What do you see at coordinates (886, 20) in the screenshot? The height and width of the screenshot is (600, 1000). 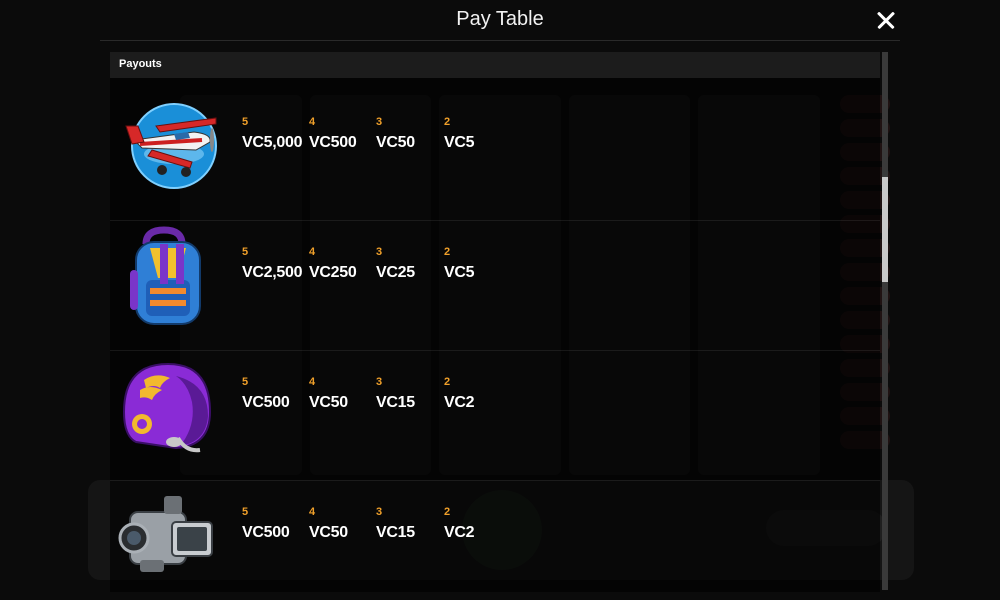 I see `close-icon` at bounding box center [886, 20].